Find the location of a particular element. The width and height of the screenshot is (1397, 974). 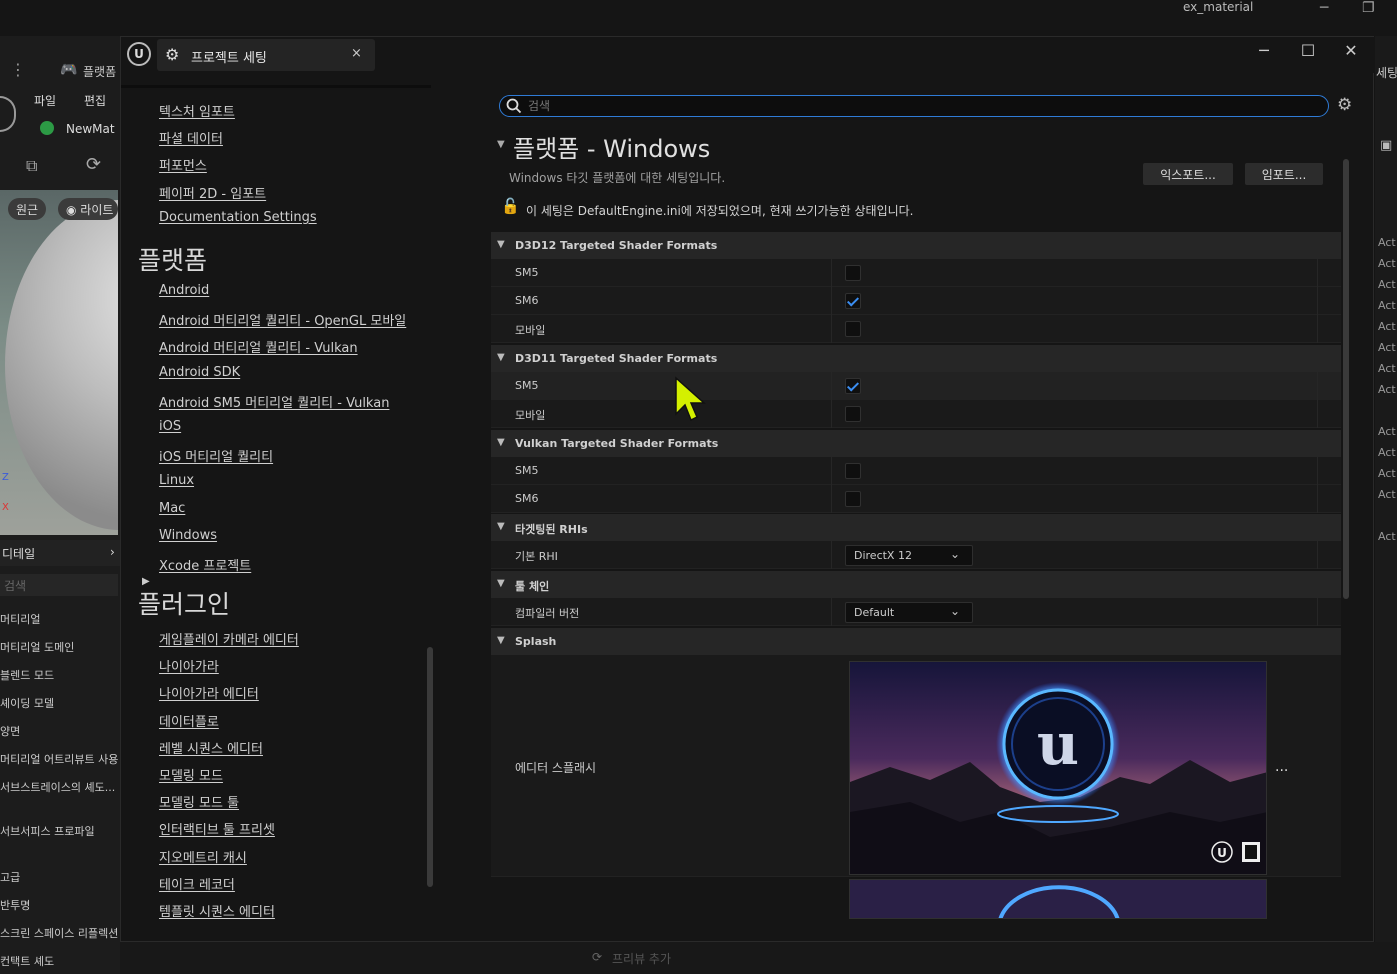

sidebar-link: Android 머티리얼 퀄리티 - Vulkan is located at coordinates (258, 346).